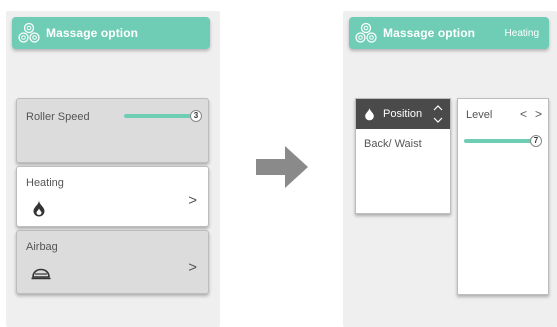 Image resolution: width=557 pixels, height=327 pixels. What do you see at coordinates (393, 144) in the screenshot?
I see `position-value: Back/ Waist` at bounding box center [393, 144].